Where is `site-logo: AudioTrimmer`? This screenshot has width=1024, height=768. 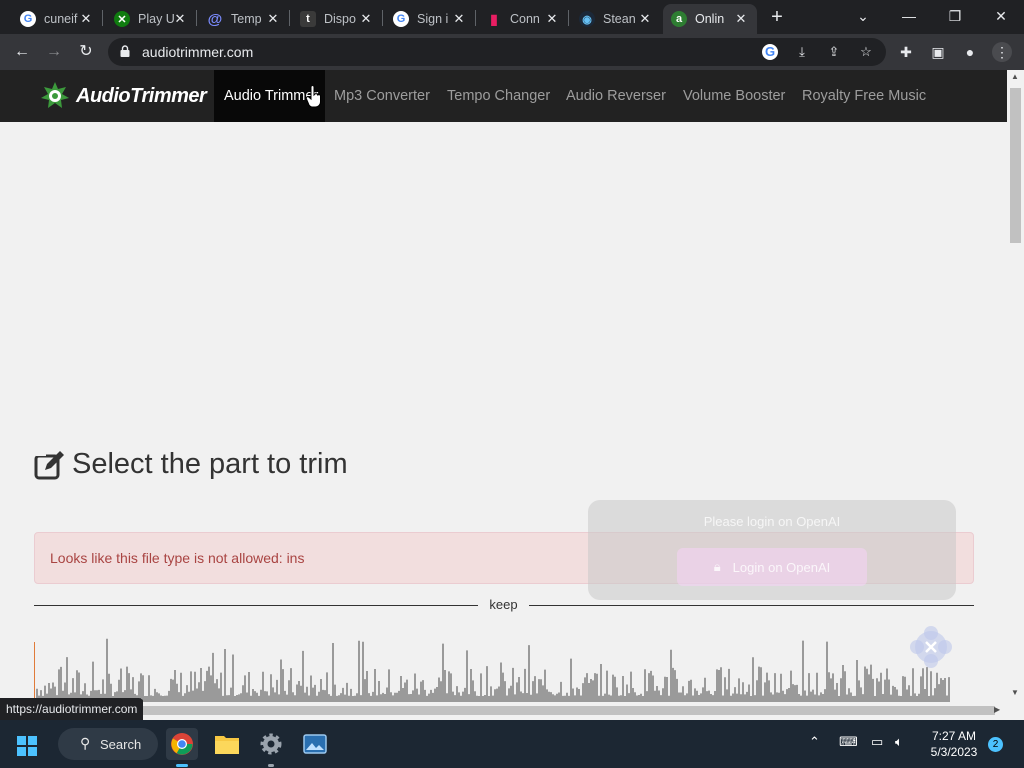 site-logo: AudioTrimmer is located at coordinates (123, 96).